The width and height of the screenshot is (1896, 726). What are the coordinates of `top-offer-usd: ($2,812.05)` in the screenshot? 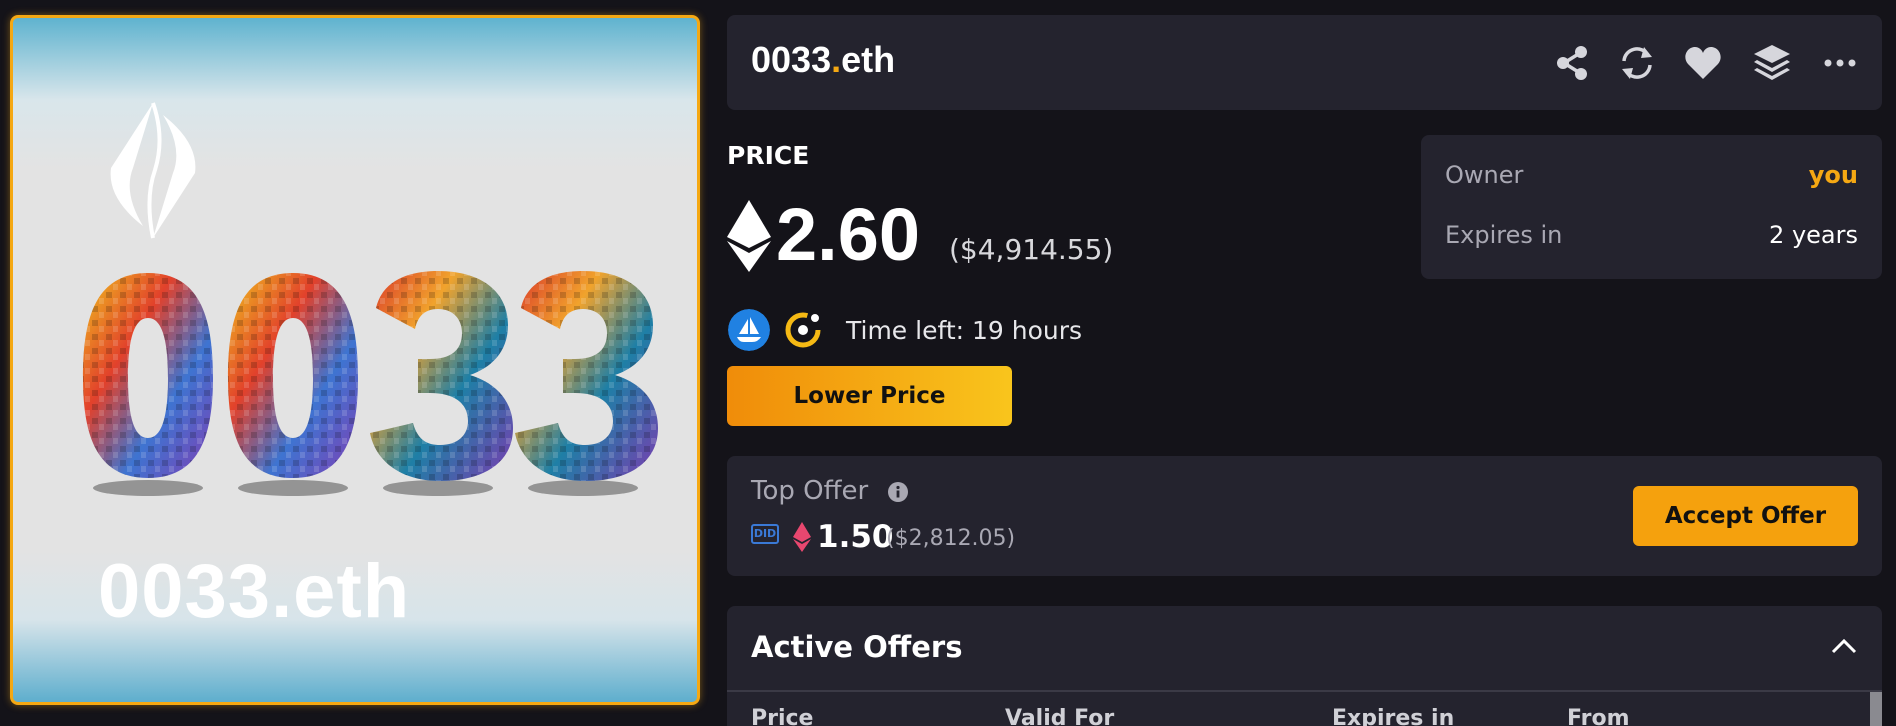 It's located at (951, 538).